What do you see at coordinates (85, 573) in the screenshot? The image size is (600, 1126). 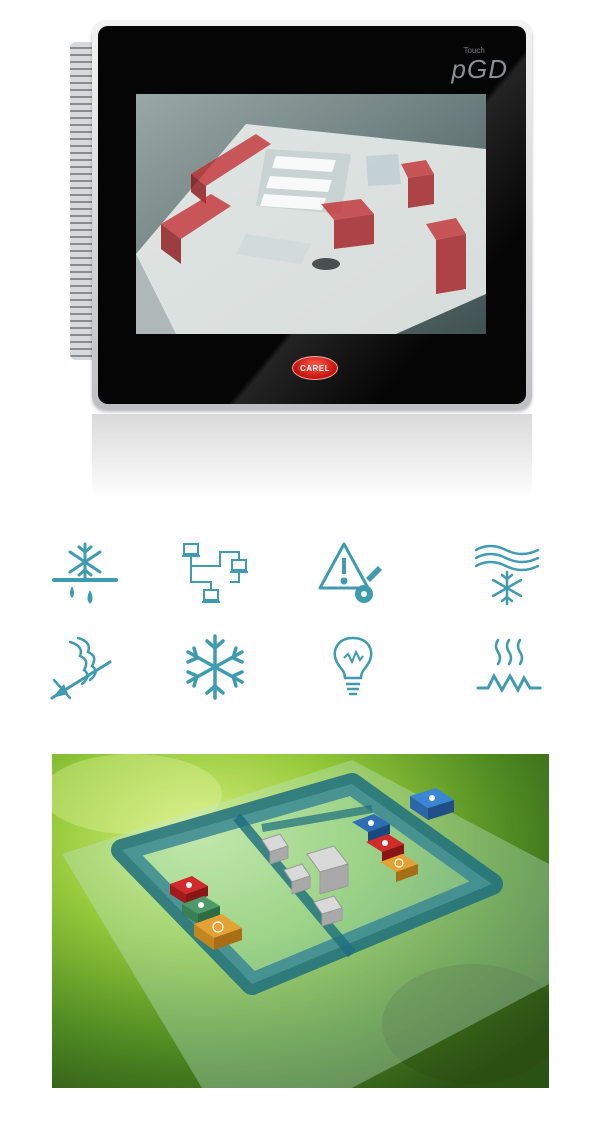 I see `defrost-icon` at bounding box center [85, 573].